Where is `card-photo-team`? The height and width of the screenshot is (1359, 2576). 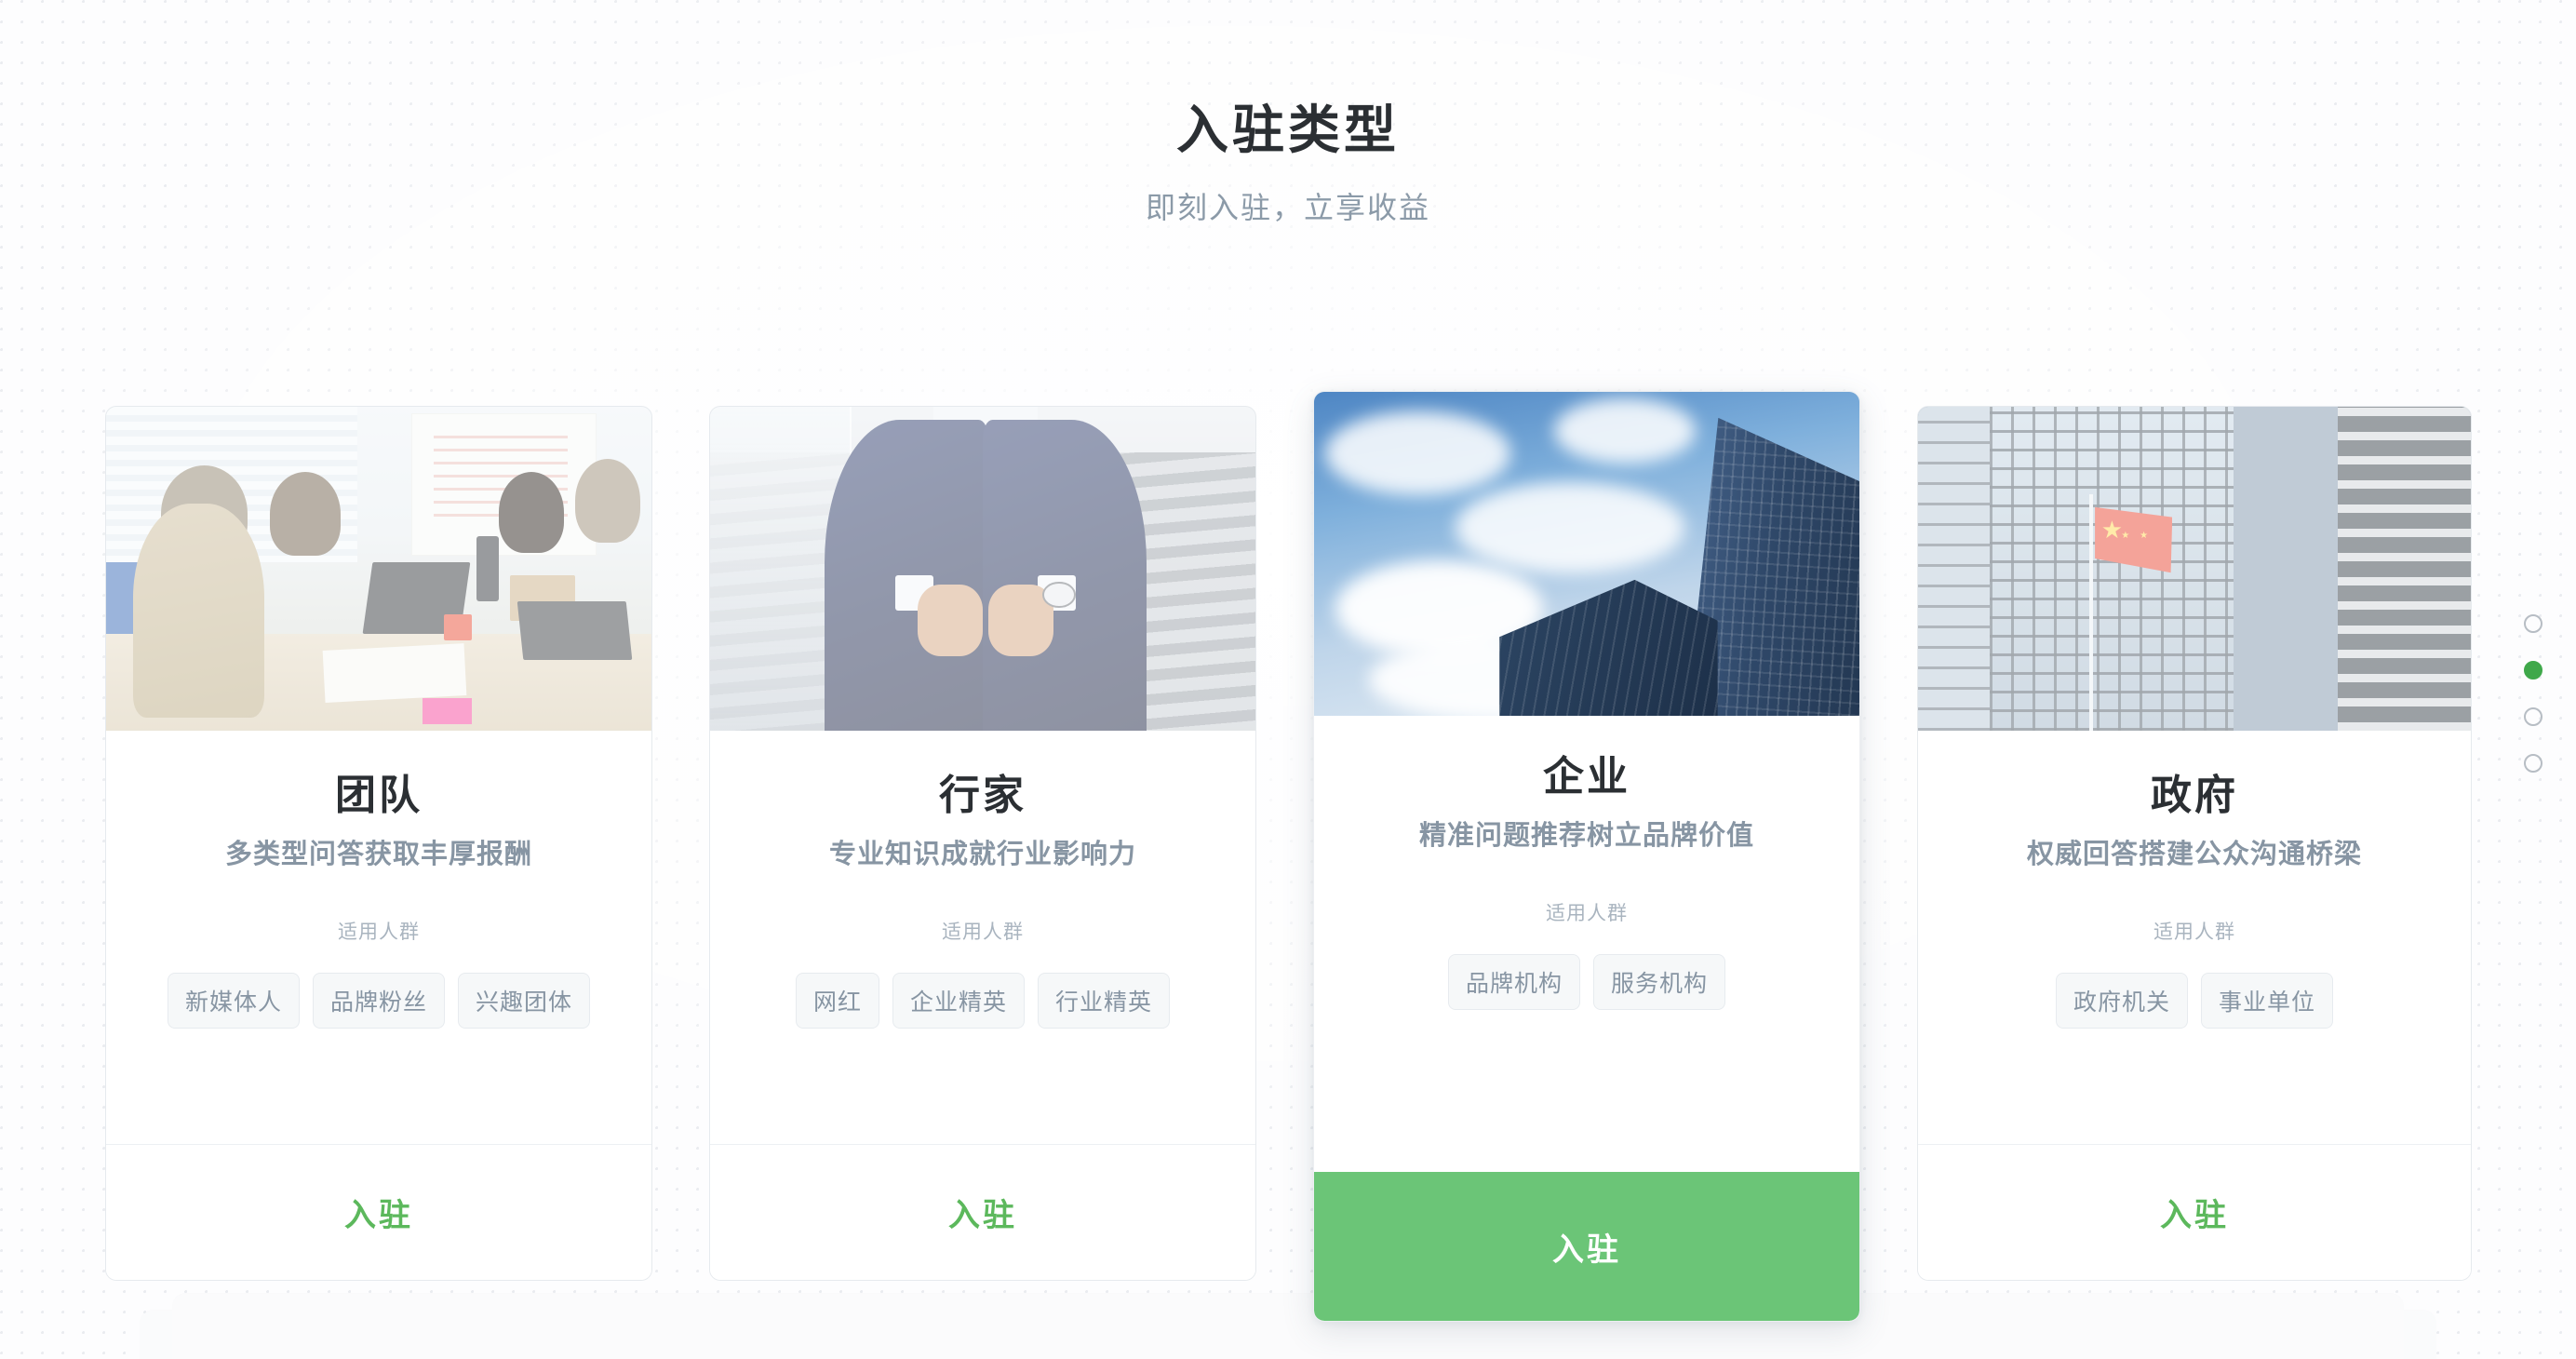
card-photo-team is located at coordinates (378, 569).